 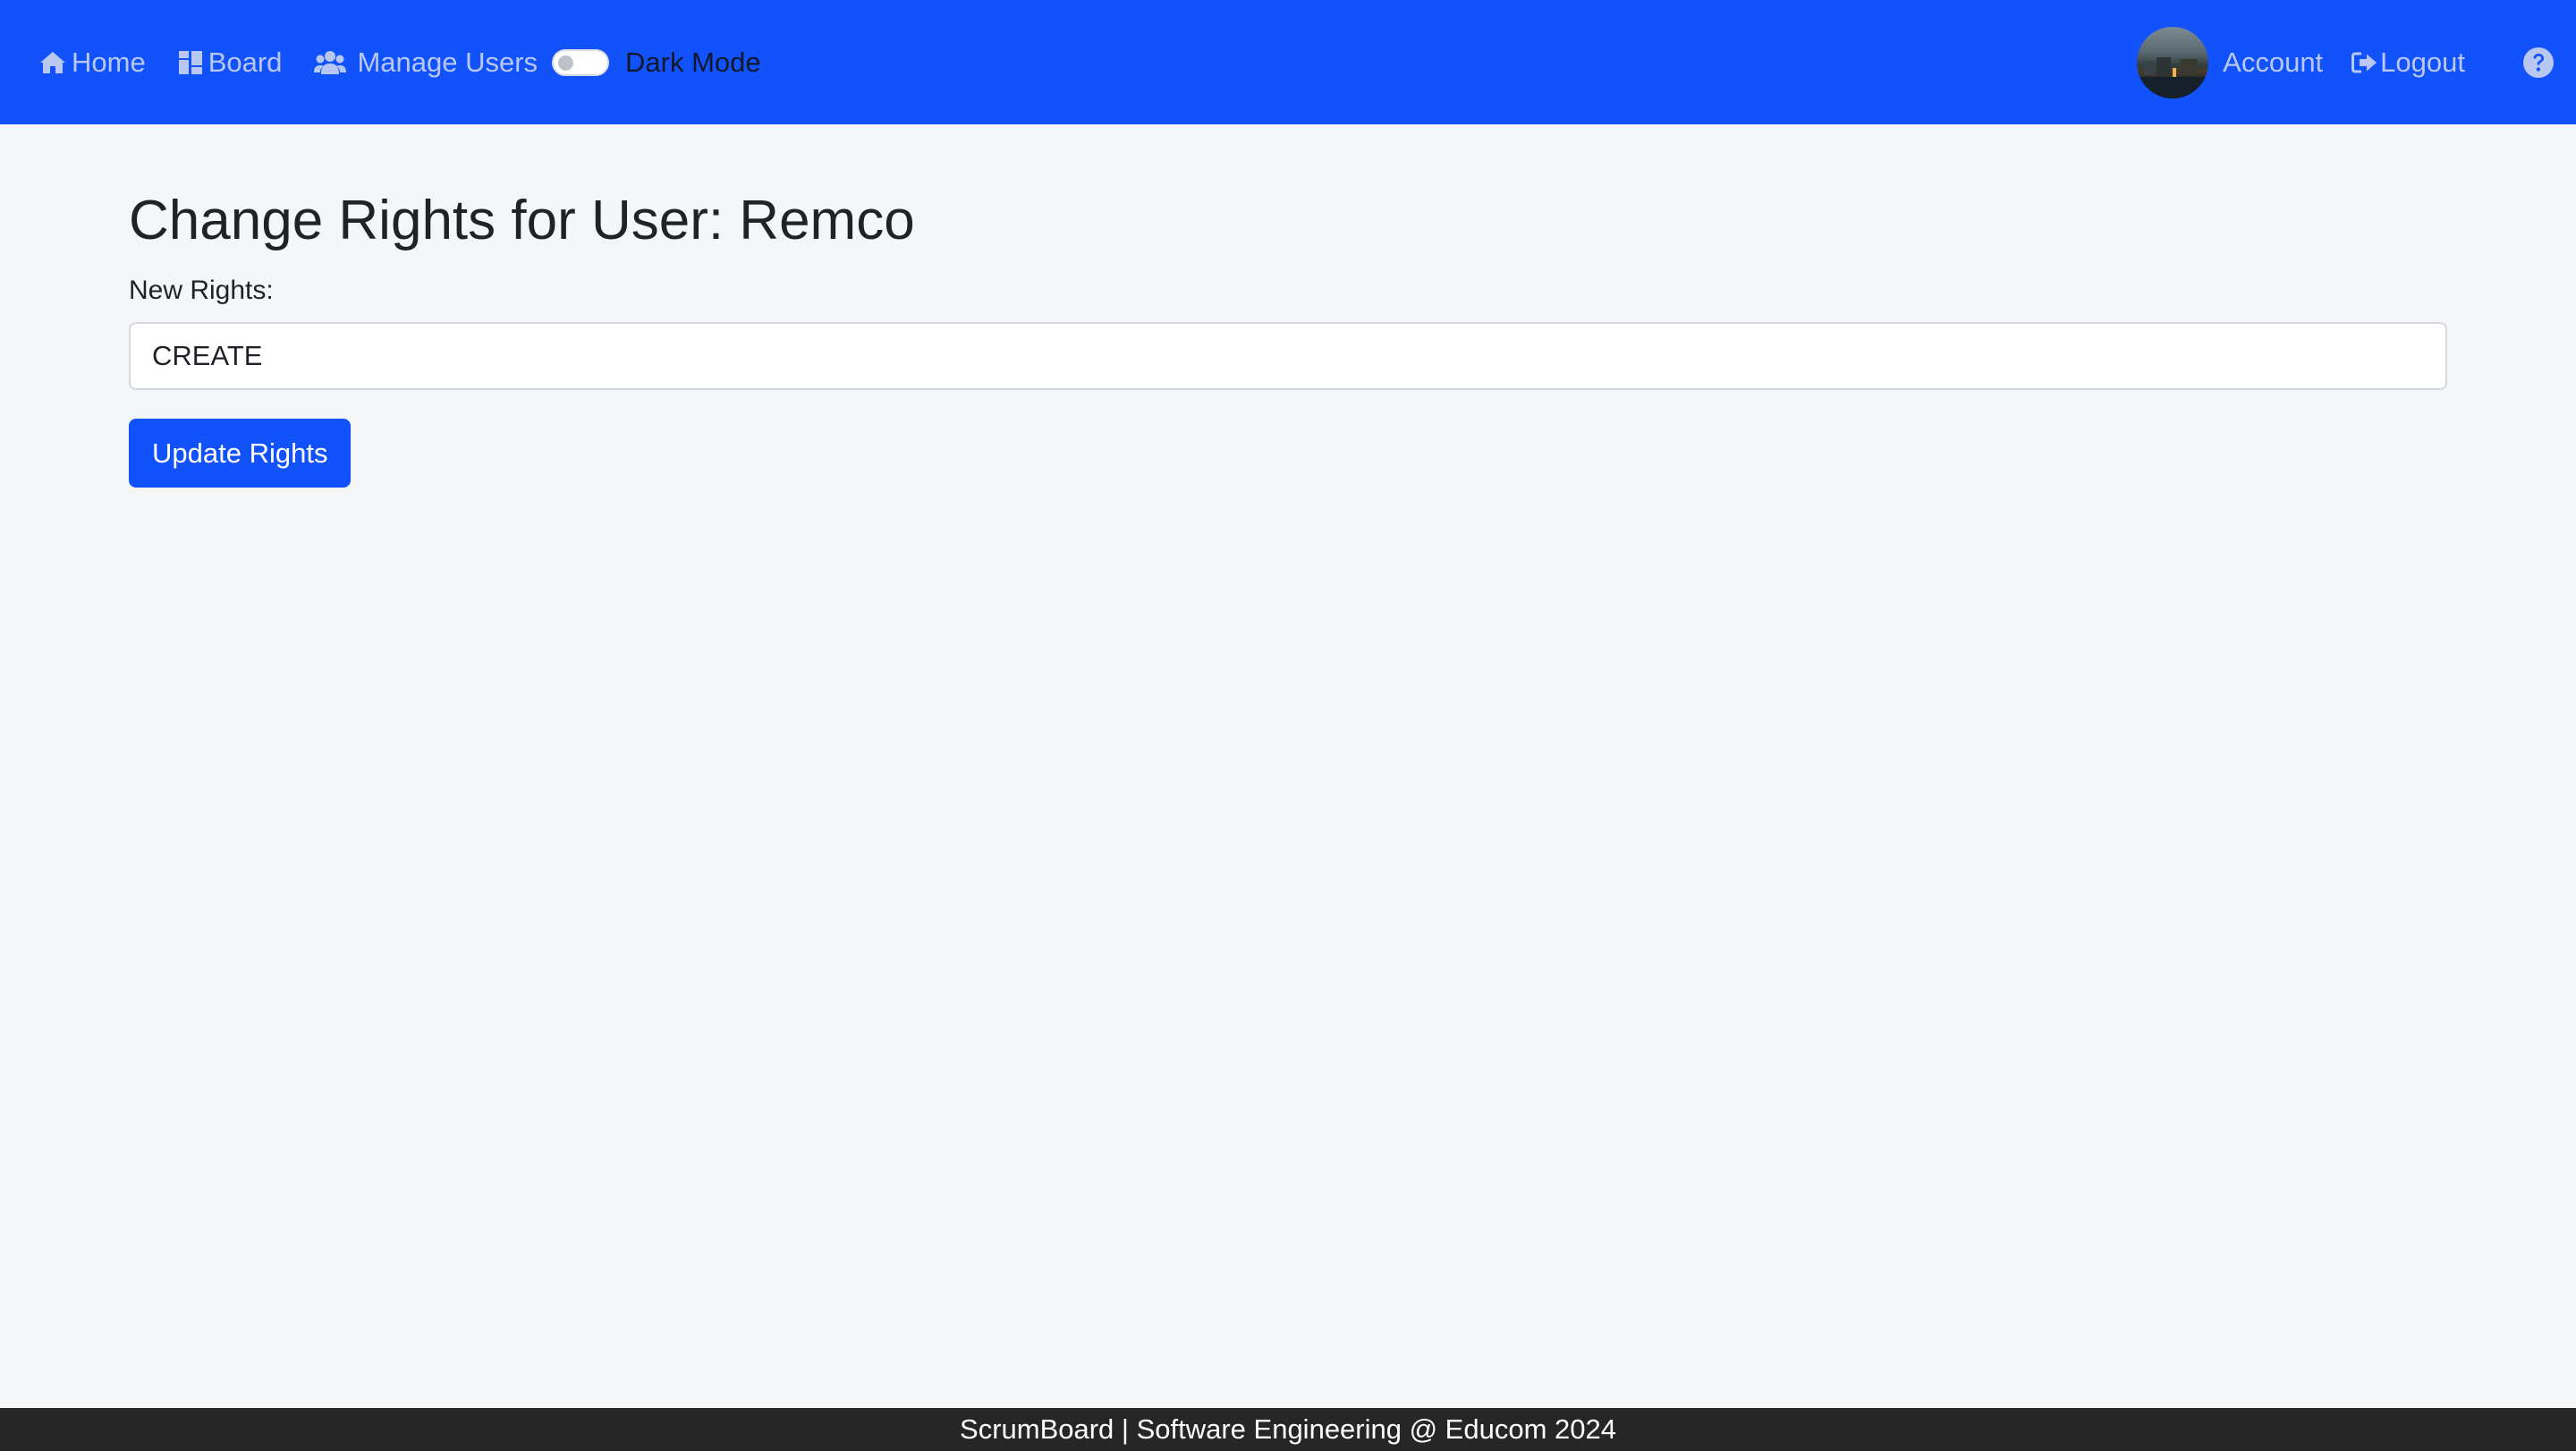 What do you see at coordinates (240, 453) in the screenshot?
I see `update-rights-button: Update Rights` at bounding box center [240, 453].